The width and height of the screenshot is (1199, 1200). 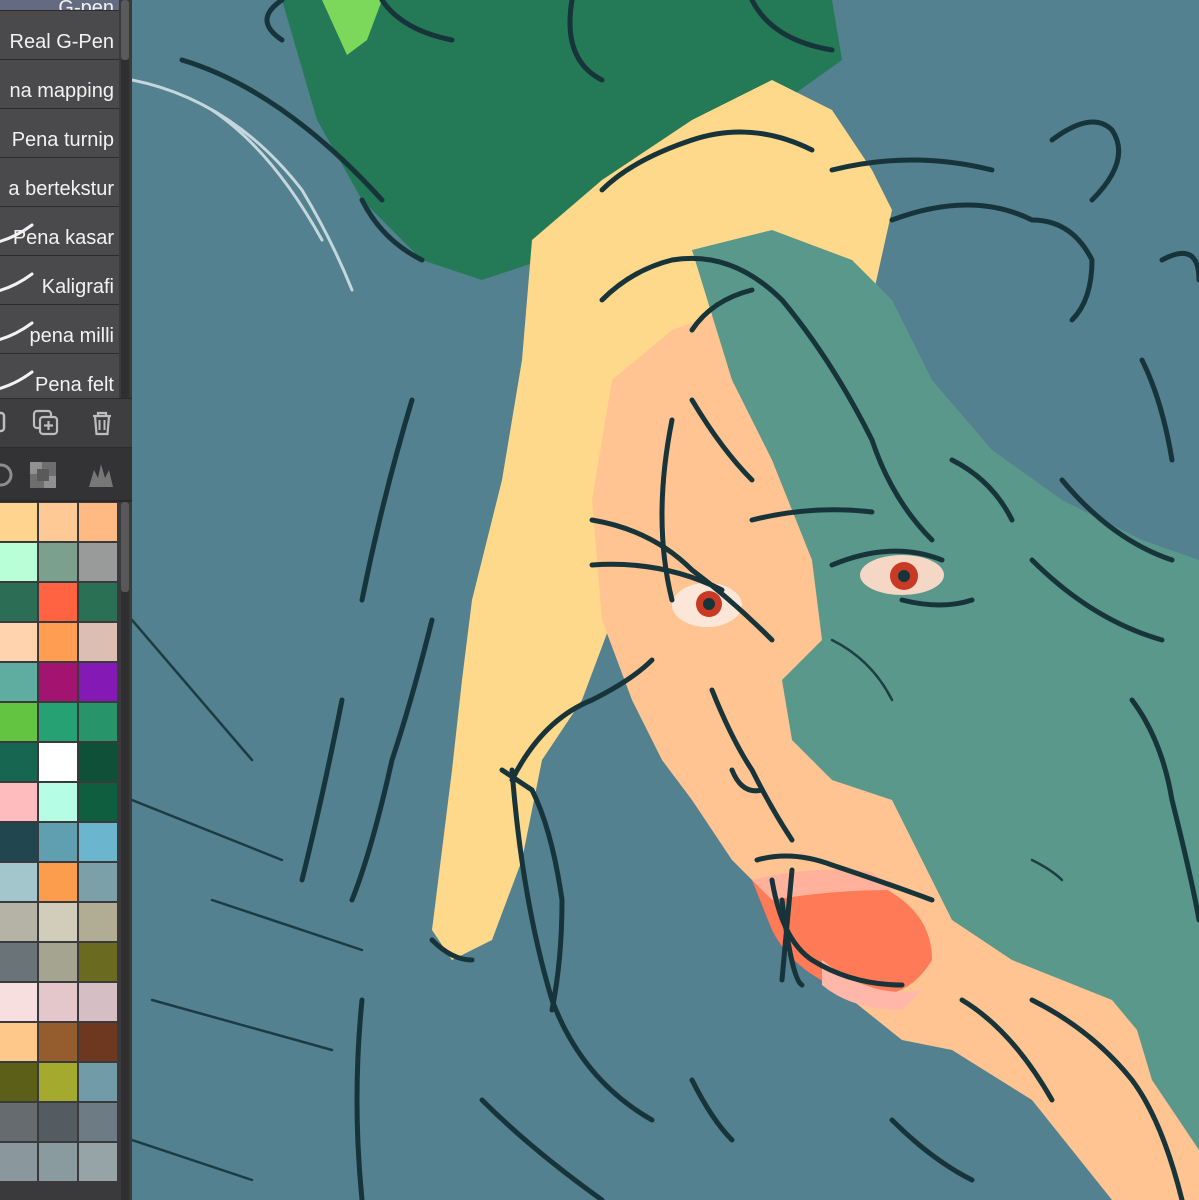 I want to click on brush-item: a bertekstur, so click(x=59, y=182).